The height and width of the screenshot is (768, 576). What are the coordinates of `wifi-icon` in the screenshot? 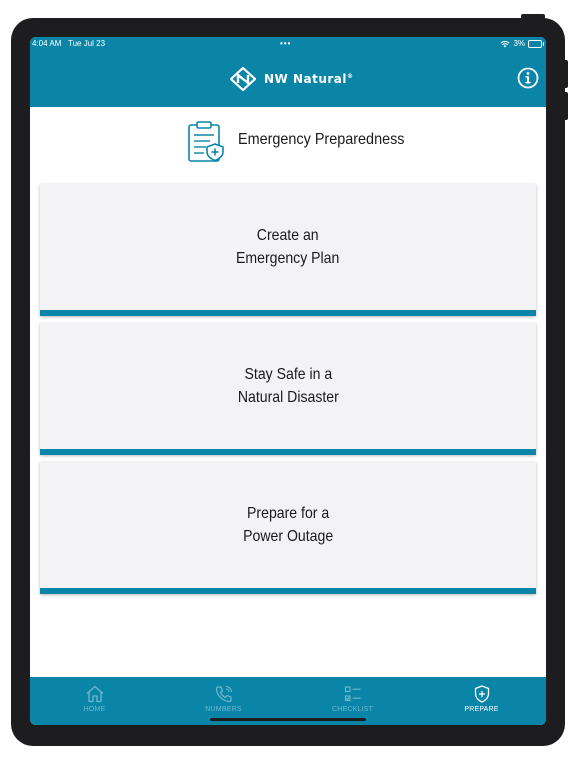 It's located at (505, 44).